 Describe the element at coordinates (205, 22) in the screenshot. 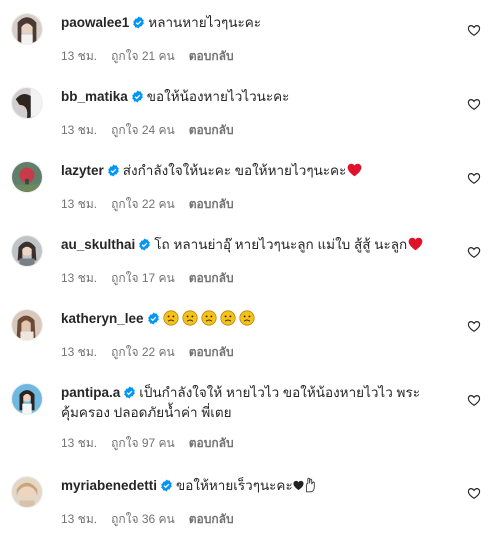

I see `comment-text: หลานหายไวๆนะคะ` at that location.